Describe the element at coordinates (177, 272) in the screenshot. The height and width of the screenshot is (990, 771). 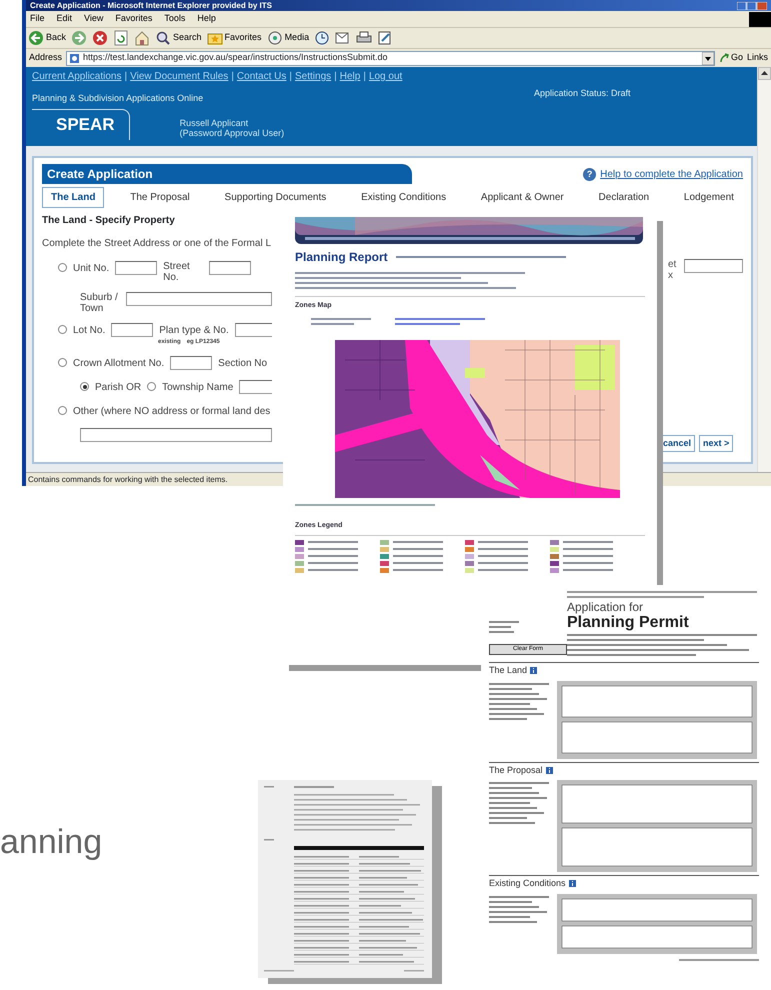
I see `field-label: Street No.` at that location.